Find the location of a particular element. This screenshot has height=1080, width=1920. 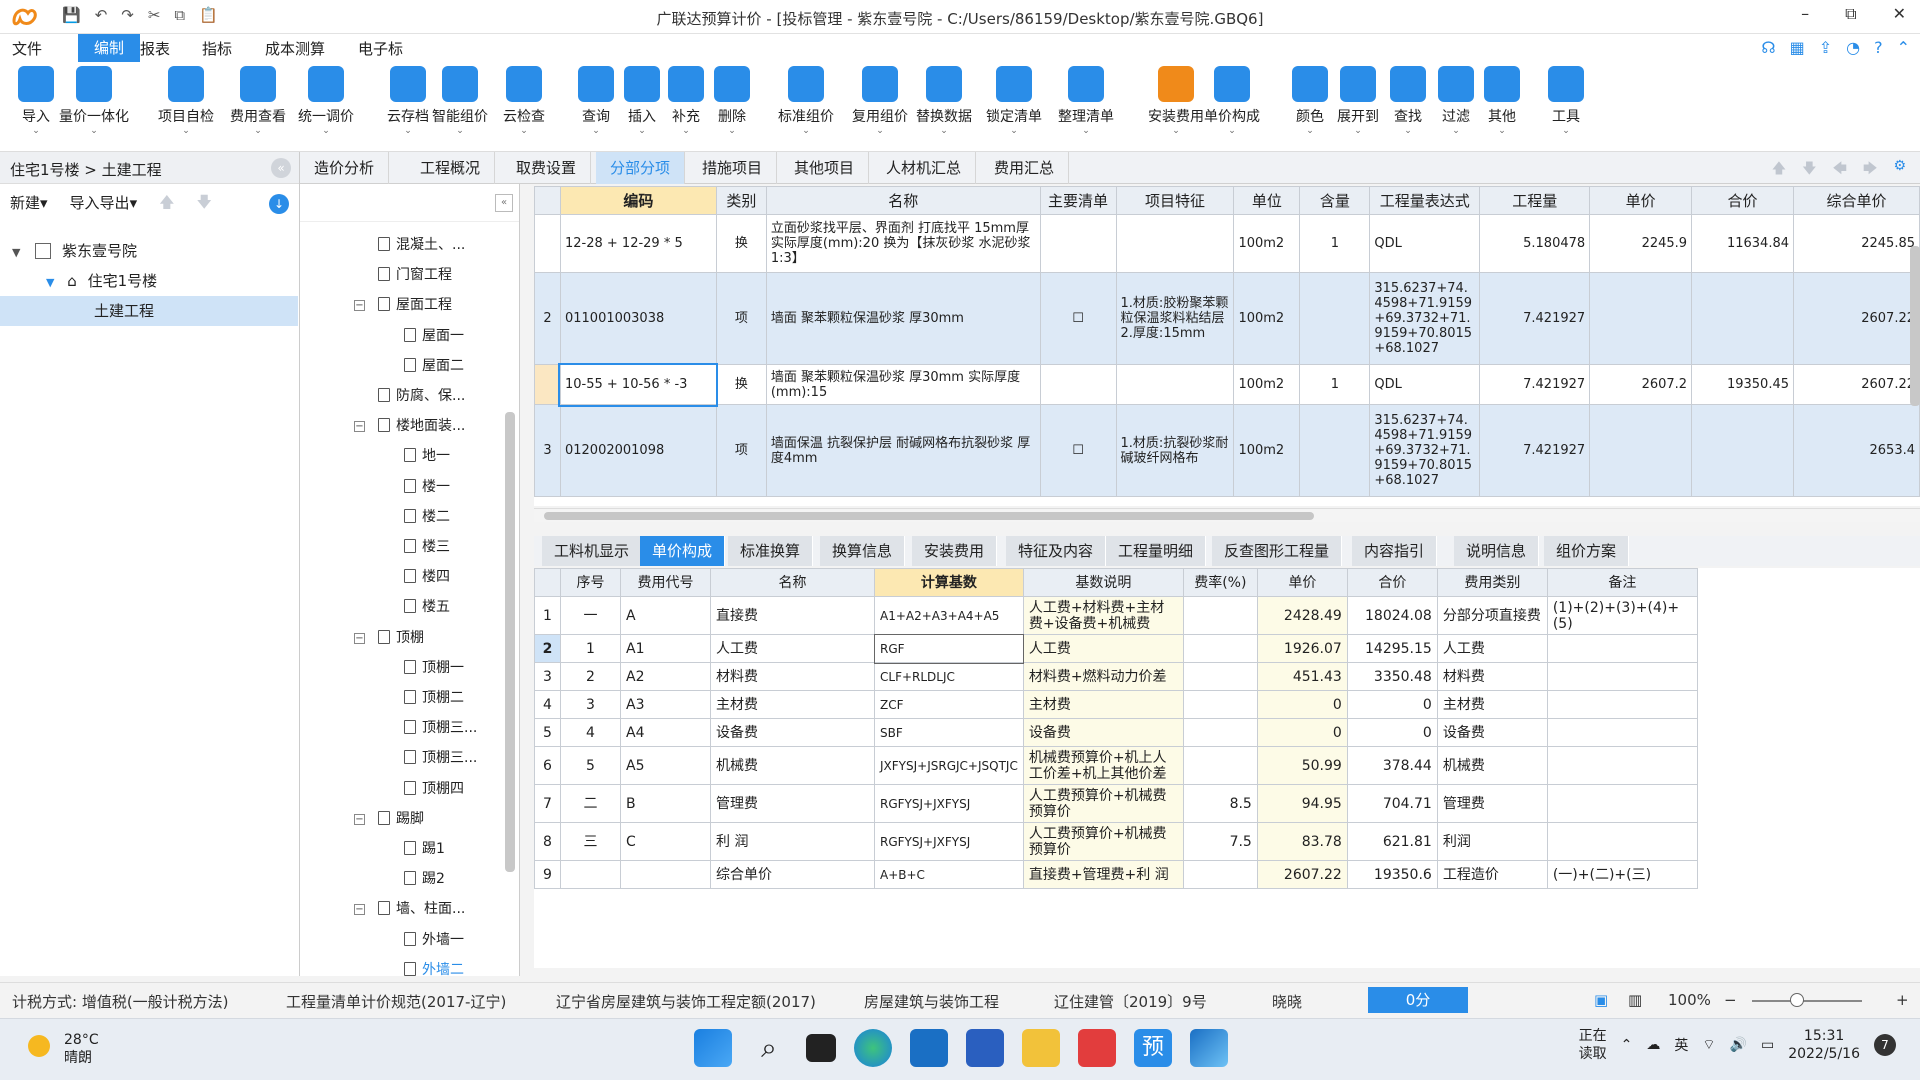

price-cell: 材料费 is located at coordinates (1492, 676).